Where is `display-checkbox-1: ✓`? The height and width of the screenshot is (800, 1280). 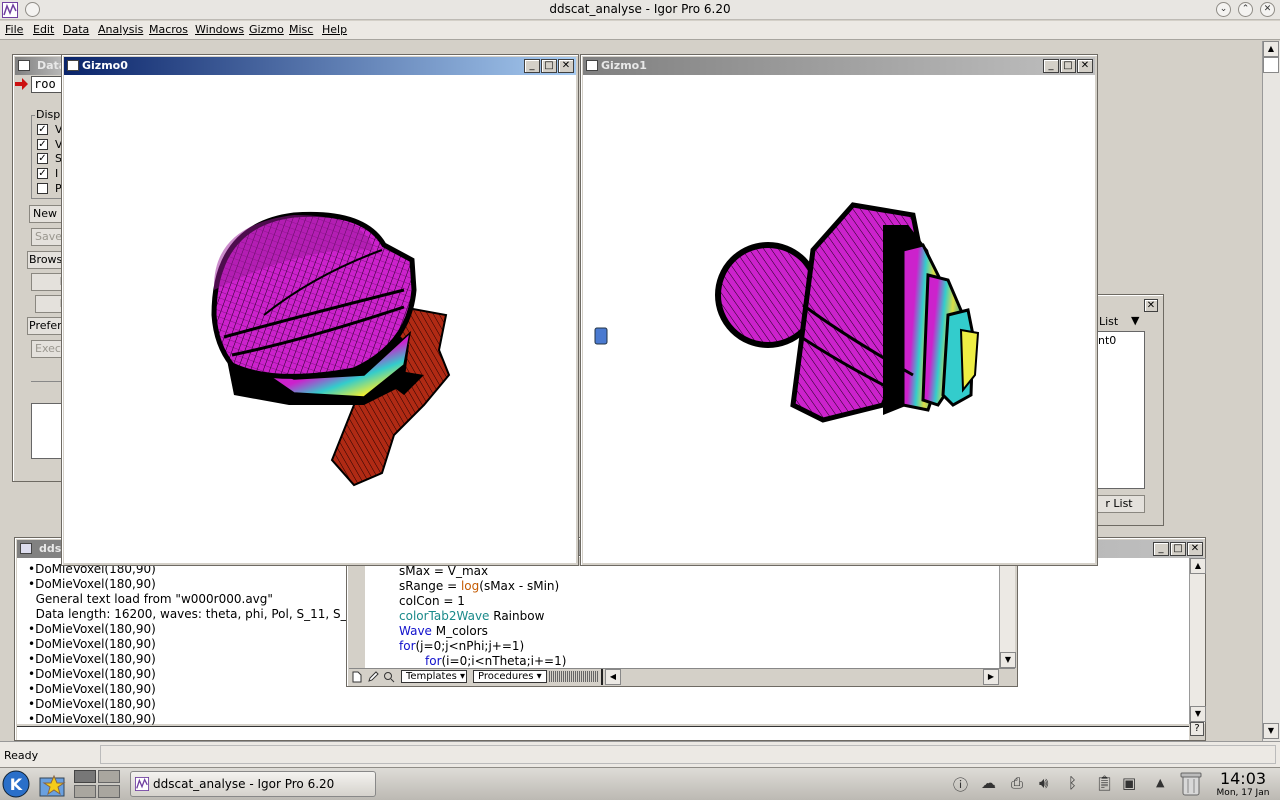 display-checkbox-1: ✓ is located at coordinates (42, 129).